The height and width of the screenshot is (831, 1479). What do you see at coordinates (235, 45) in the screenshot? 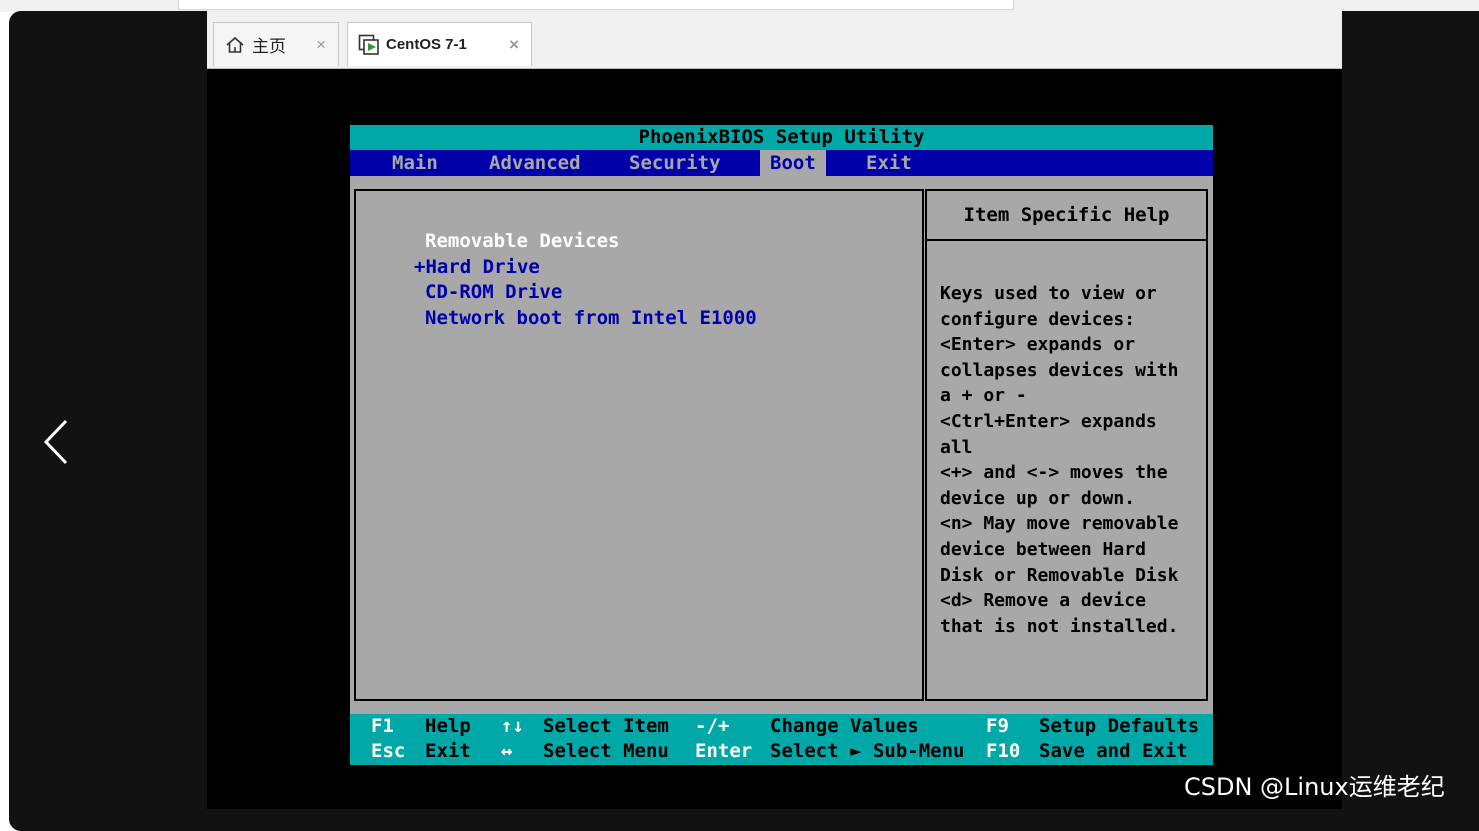
I see `home-icon` at bounding box center [235, 45].